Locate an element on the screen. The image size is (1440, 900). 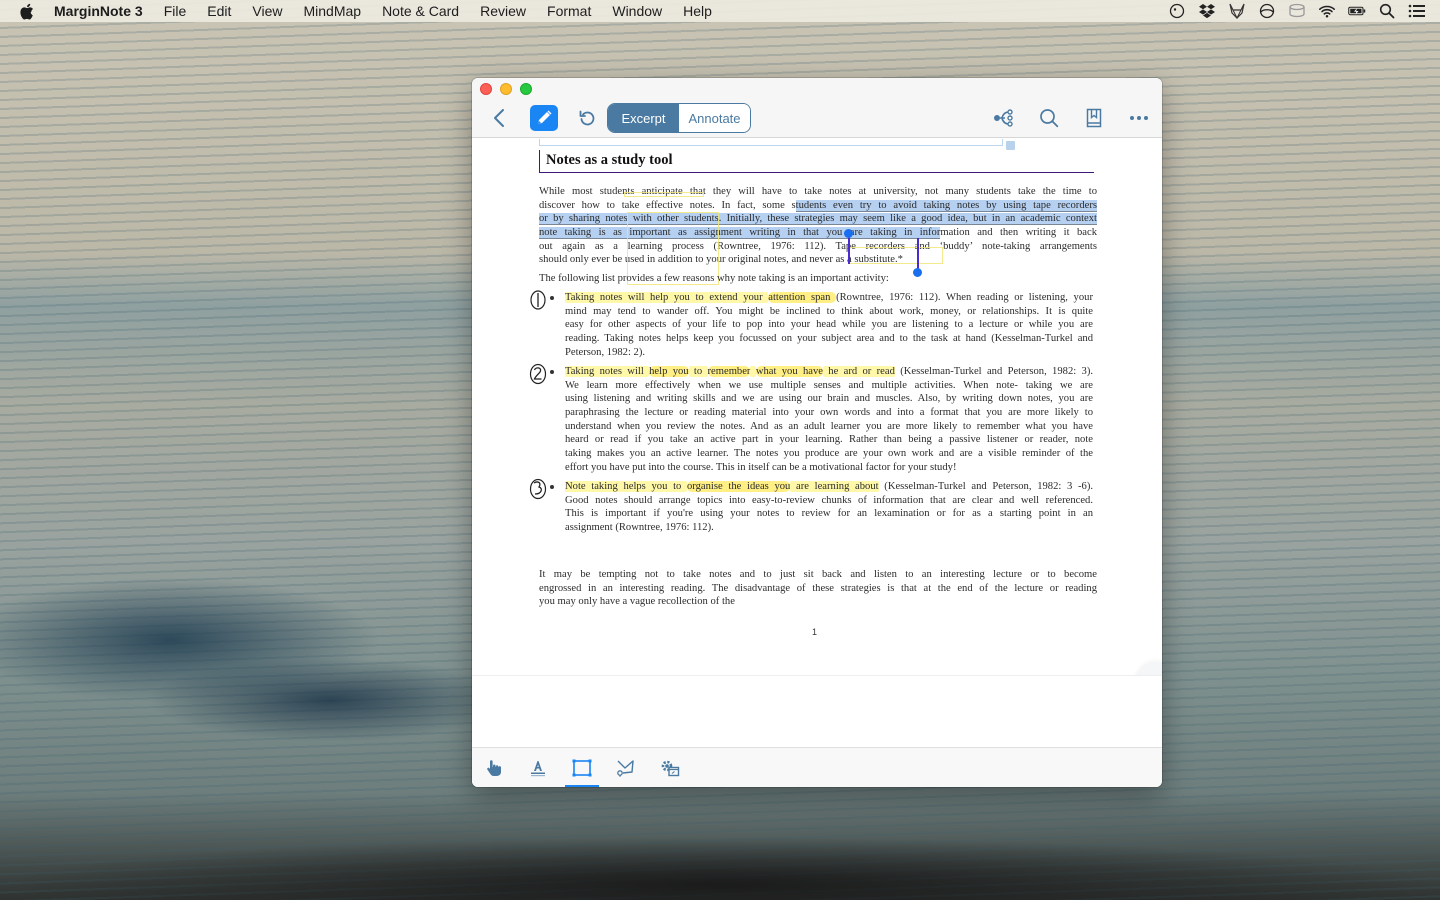
menu-help: Help is located at coordinates (697, 11).